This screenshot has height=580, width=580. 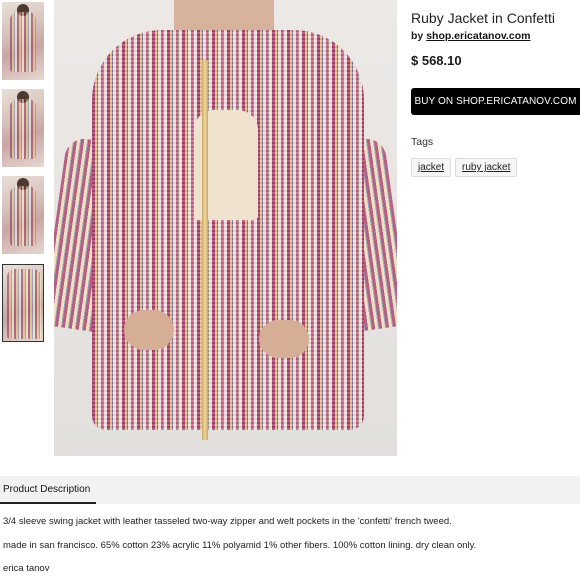 What do you see at coordinates (26, 568) in the screenshot?
I see `description-line: erica tanov` at bounding box center [26, 568].